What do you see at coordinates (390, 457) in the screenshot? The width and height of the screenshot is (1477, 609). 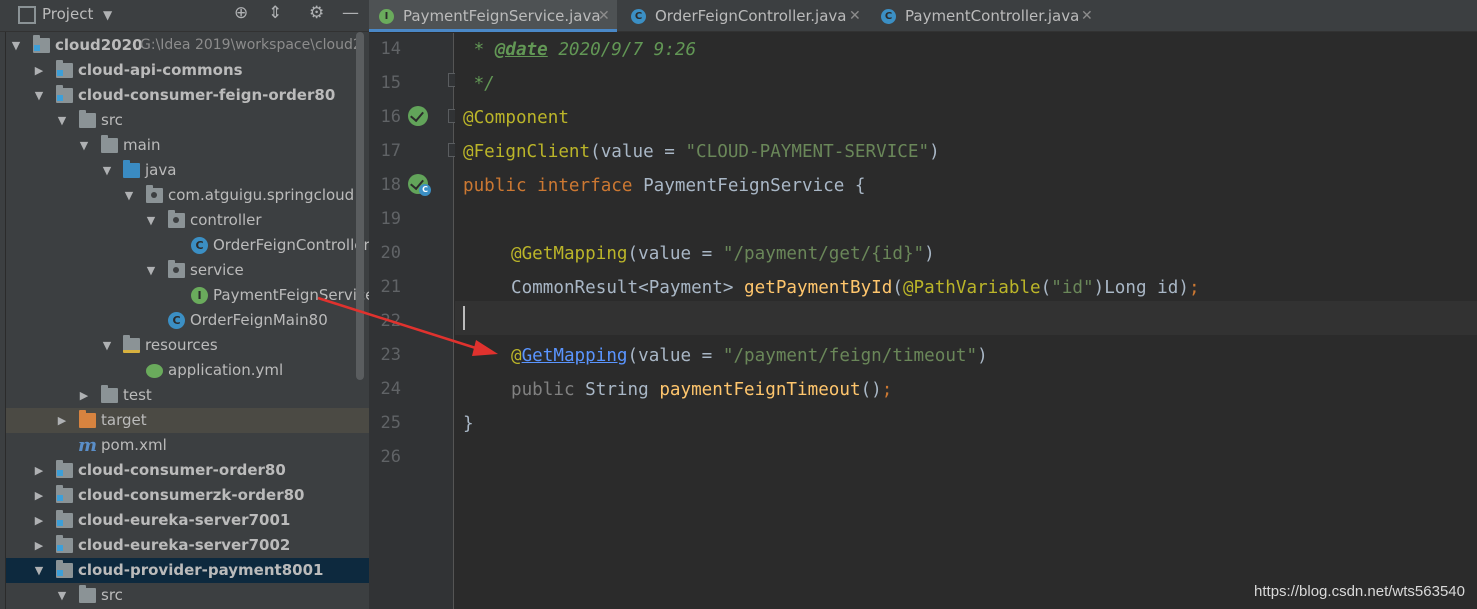 I see `line-number: 26` at bounding box center [390, 457].